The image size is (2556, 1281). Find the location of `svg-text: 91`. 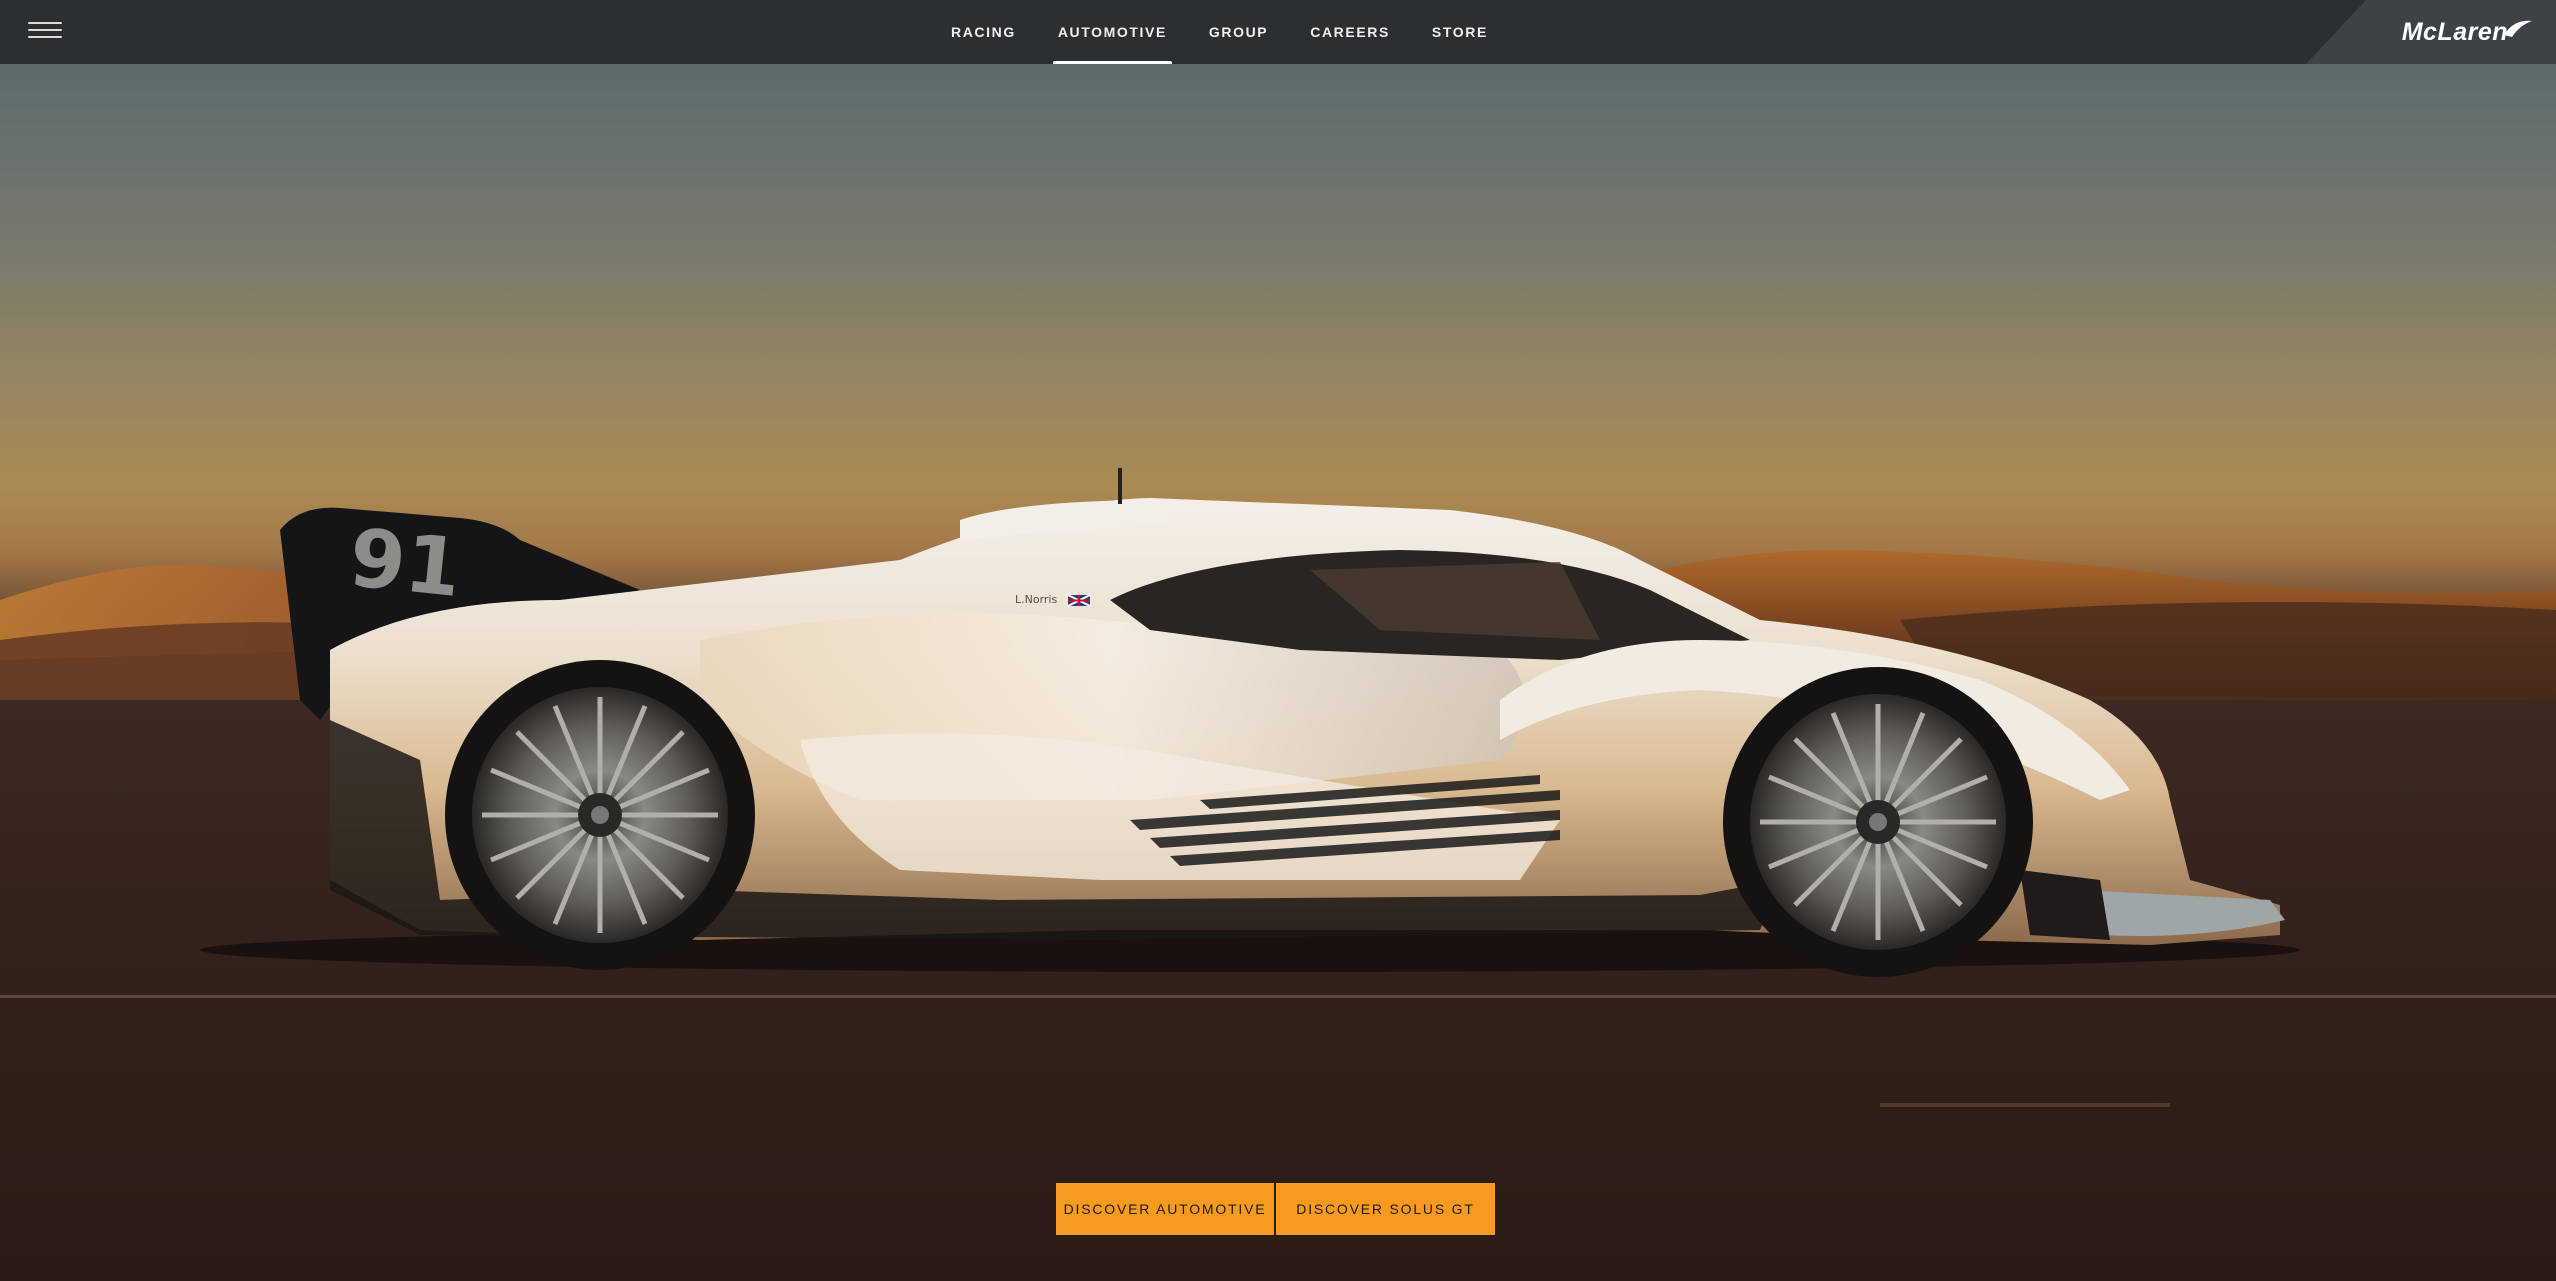

svg-text: 91 is located at coordinates (405, 563).